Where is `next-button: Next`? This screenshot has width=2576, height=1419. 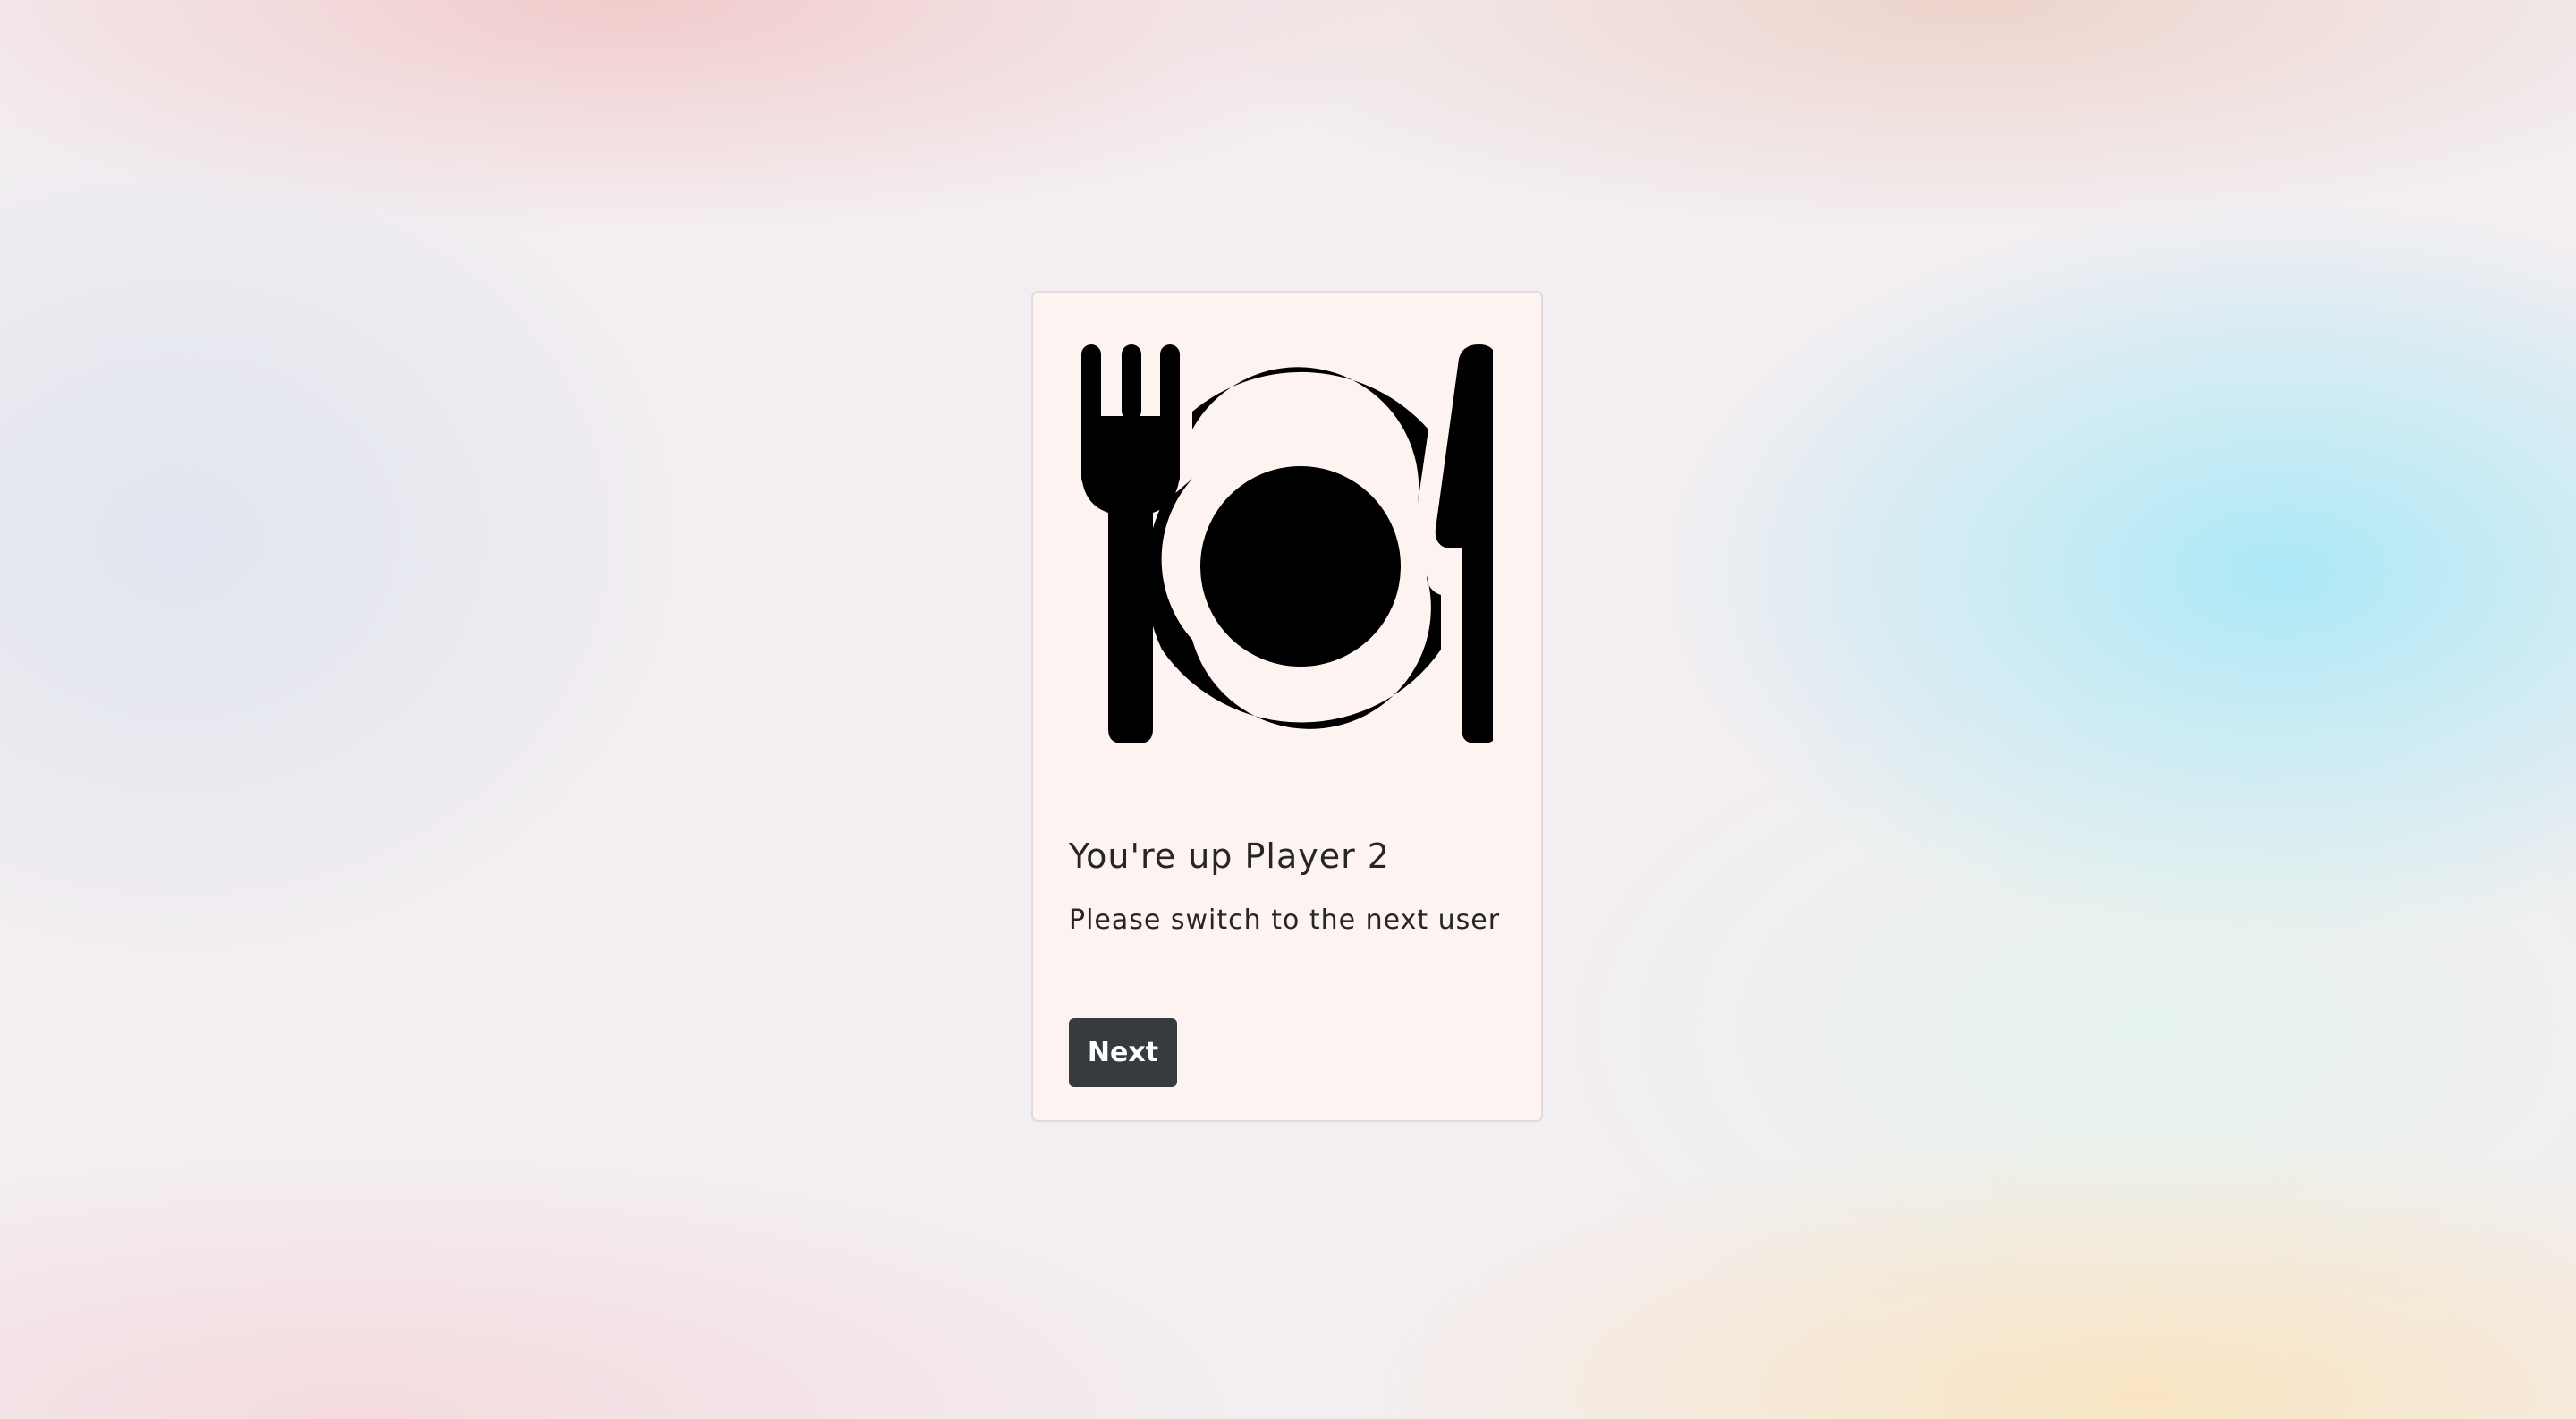
next-button: Next is located at coordinates (1123, 1052).